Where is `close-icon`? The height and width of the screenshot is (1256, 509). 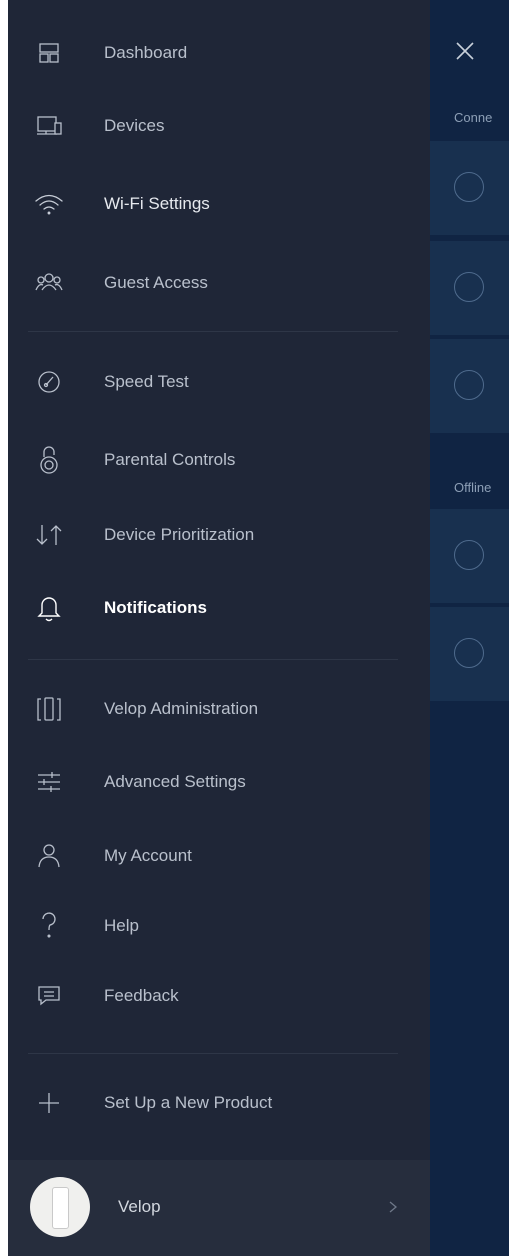
close-icon is located at coordinates (465, 51).